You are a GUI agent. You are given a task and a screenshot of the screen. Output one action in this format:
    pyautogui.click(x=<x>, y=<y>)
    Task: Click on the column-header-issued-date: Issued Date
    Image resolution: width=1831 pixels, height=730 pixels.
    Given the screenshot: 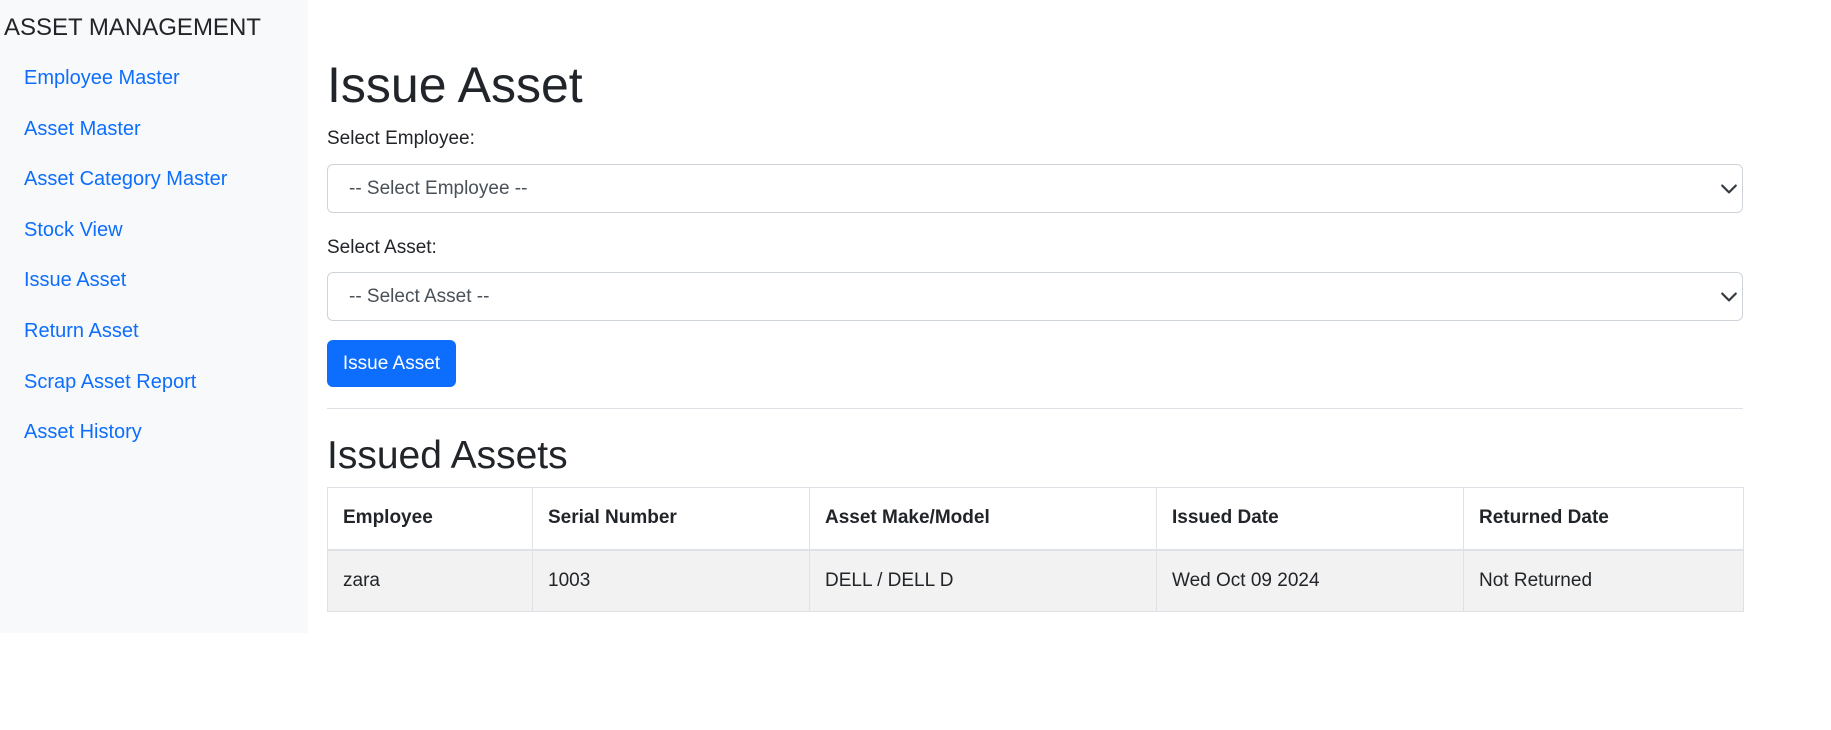 What is the action you would take?
    pyautogui.click(x=1310, y=519)
    